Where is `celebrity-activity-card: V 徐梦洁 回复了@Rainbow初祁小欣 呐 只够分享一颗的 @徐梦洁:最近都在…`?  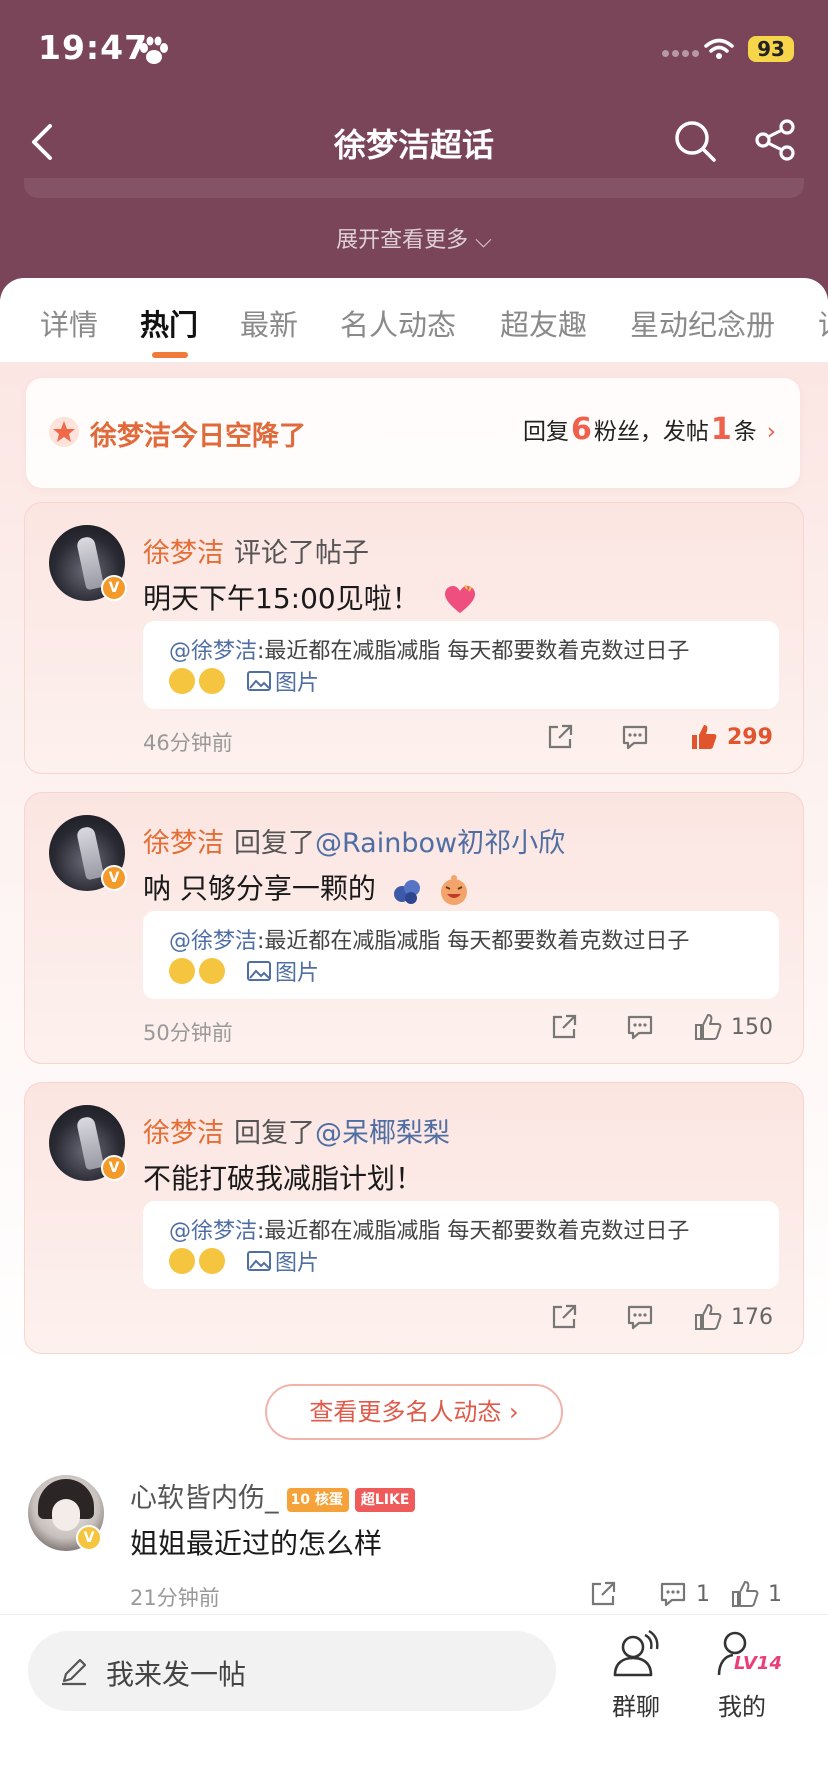 celebrity-activity-card: V 徐梦洁 回复了@Rainbow初祁小欣 呐 只够分享一颗的 @徐梦洁:最近都在… is located at coordinates (414, 928).